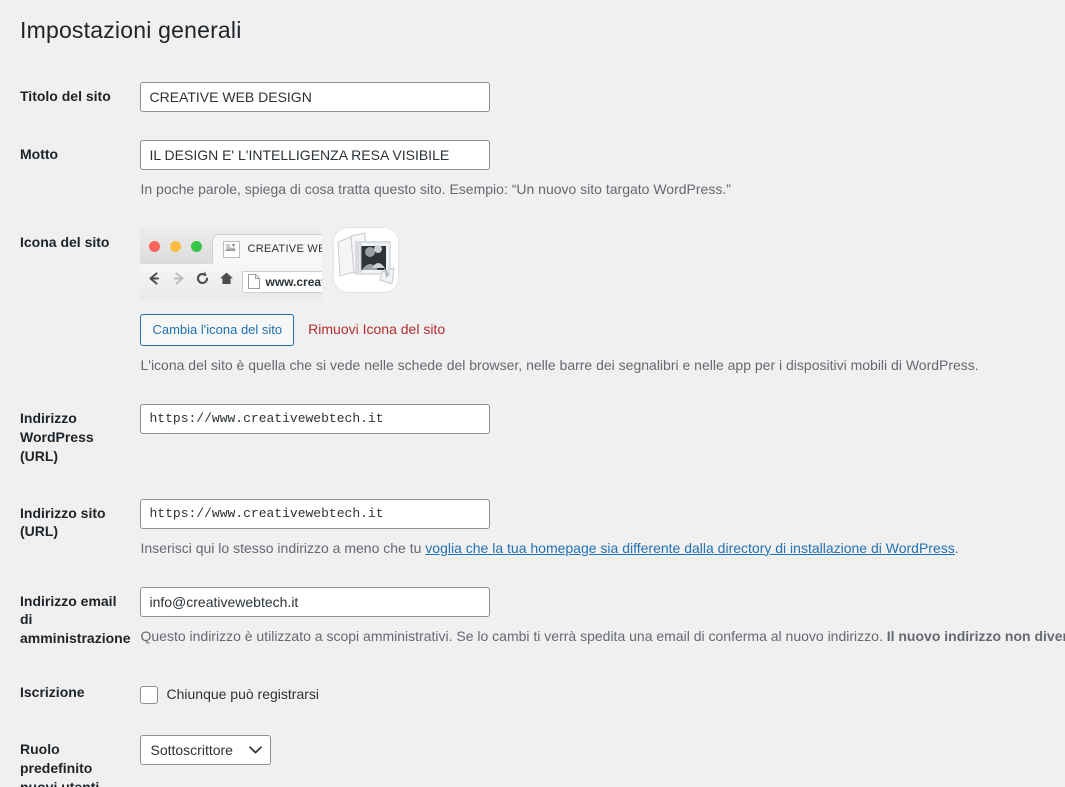  I want to click on chevron-down-icon, so click(256, 750).